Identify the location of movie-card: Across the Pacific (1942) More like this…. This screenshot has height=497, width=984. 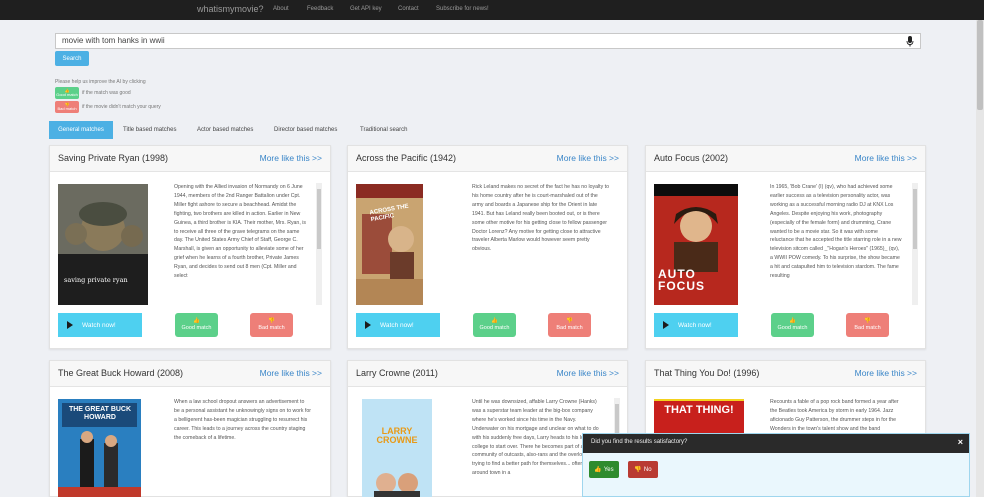
(487, 247).